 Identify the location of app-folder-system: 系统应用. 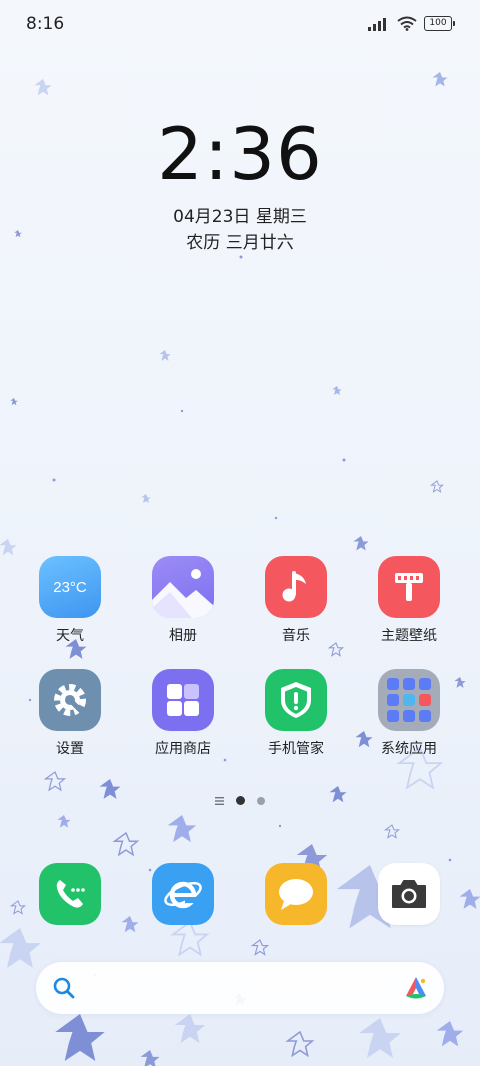
(409, 713).